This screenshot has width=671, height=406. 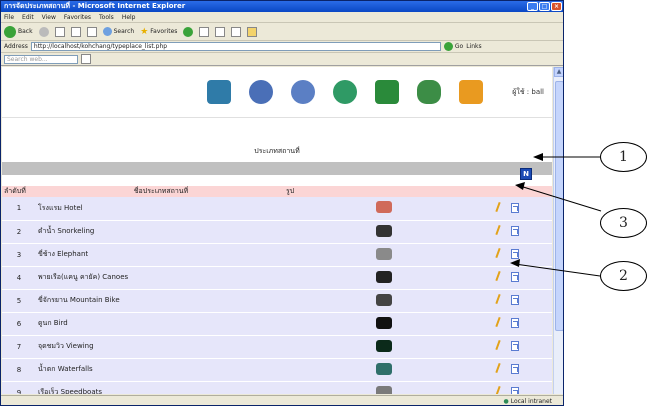 What do you see at coordinates (556, 215) in the screenshot?
I see `annotation-arrows` at bounding box center [556, 215].